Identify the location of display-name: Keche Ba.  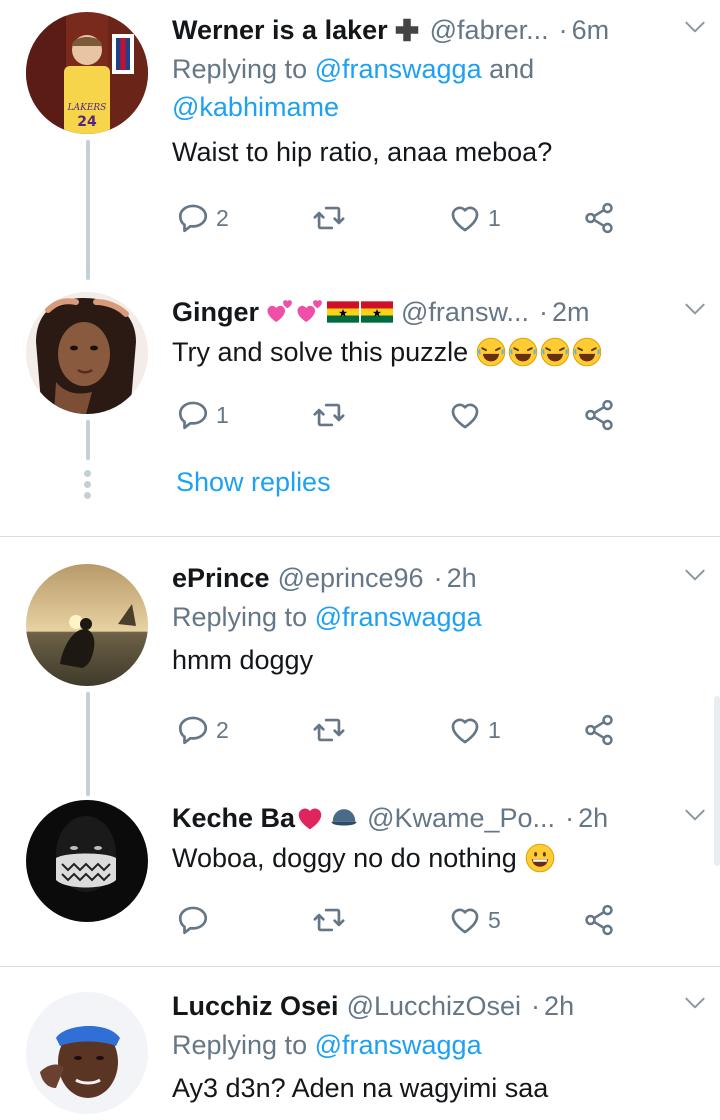
(265, 818).